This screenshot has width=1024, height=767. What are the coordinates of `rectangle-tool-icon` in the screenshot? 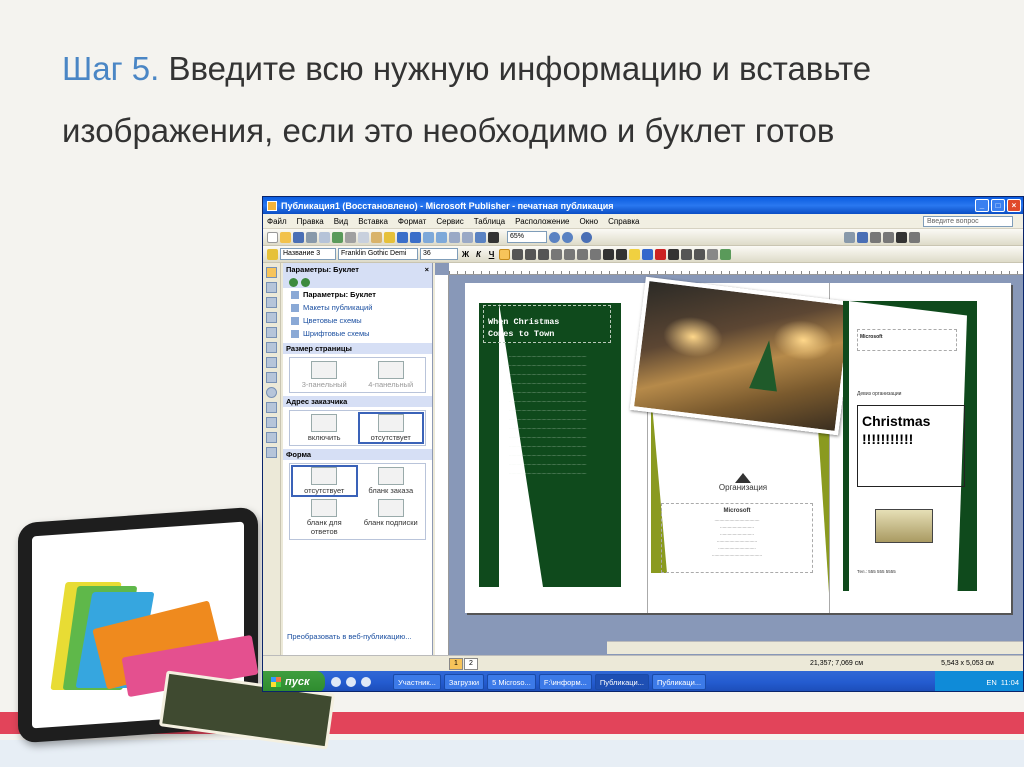 It's located at (271, 407).